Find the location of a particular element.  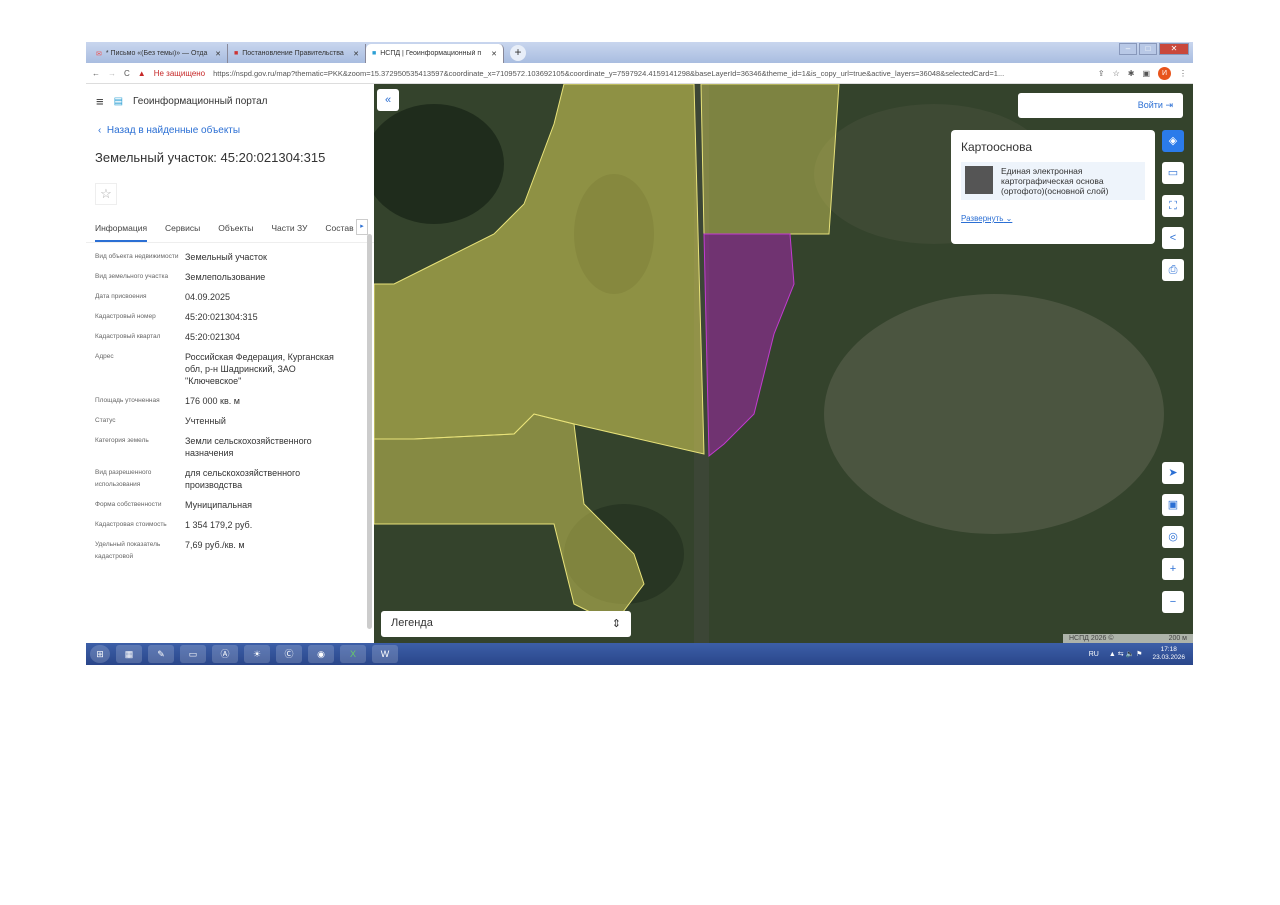

layers-icon: ◈ is located at coordinates (1173, 141).